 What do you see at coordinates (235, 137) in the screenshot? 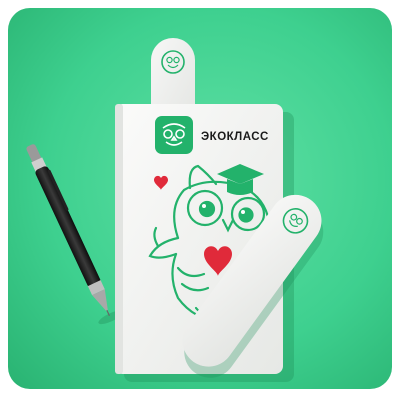
I see `brand-name: ЭКОКЛАСС` at bounding box center [235, 137].